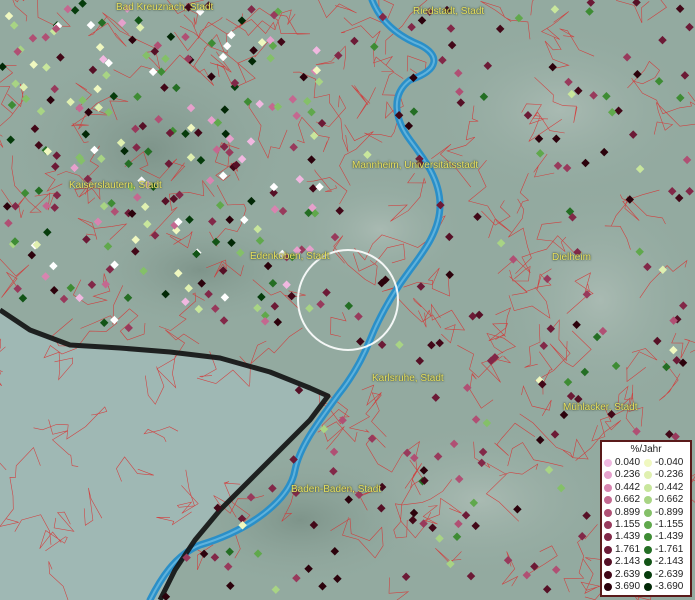 The image size is (695, 600). I want to click on legend-row-positive: 0.442, so click(622, 488).